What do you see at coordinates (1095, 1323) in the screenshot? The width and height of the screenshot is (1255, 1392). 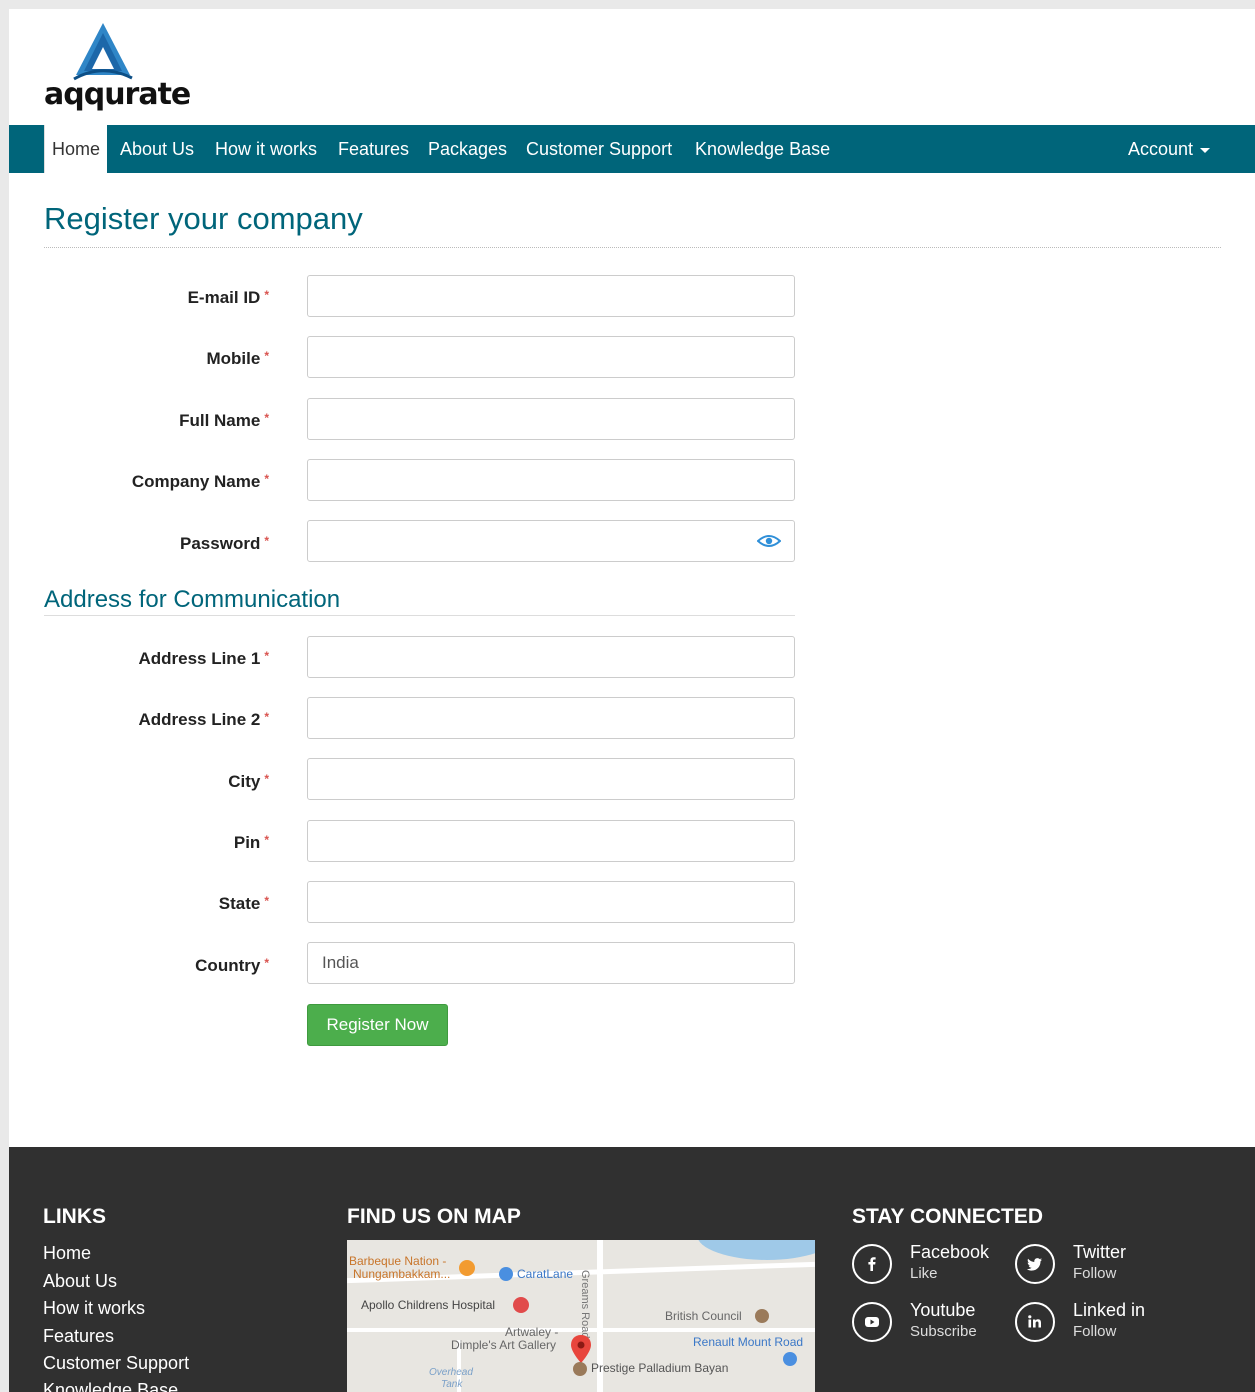 I see `linkedin-link: Linked in Follow` at bounding box center [1095, 1323].